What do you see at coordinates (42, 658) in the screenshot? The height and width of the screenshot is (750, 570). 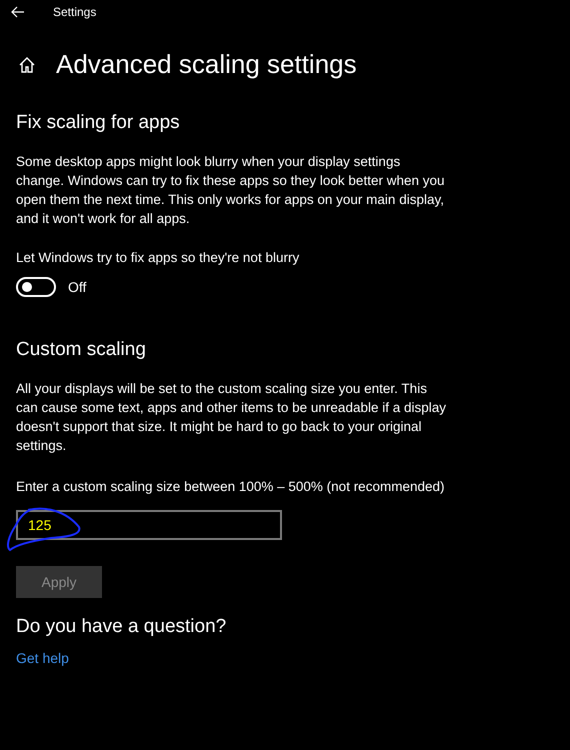 I see `get-help-link: Get help` at bounding box center [42, 658].